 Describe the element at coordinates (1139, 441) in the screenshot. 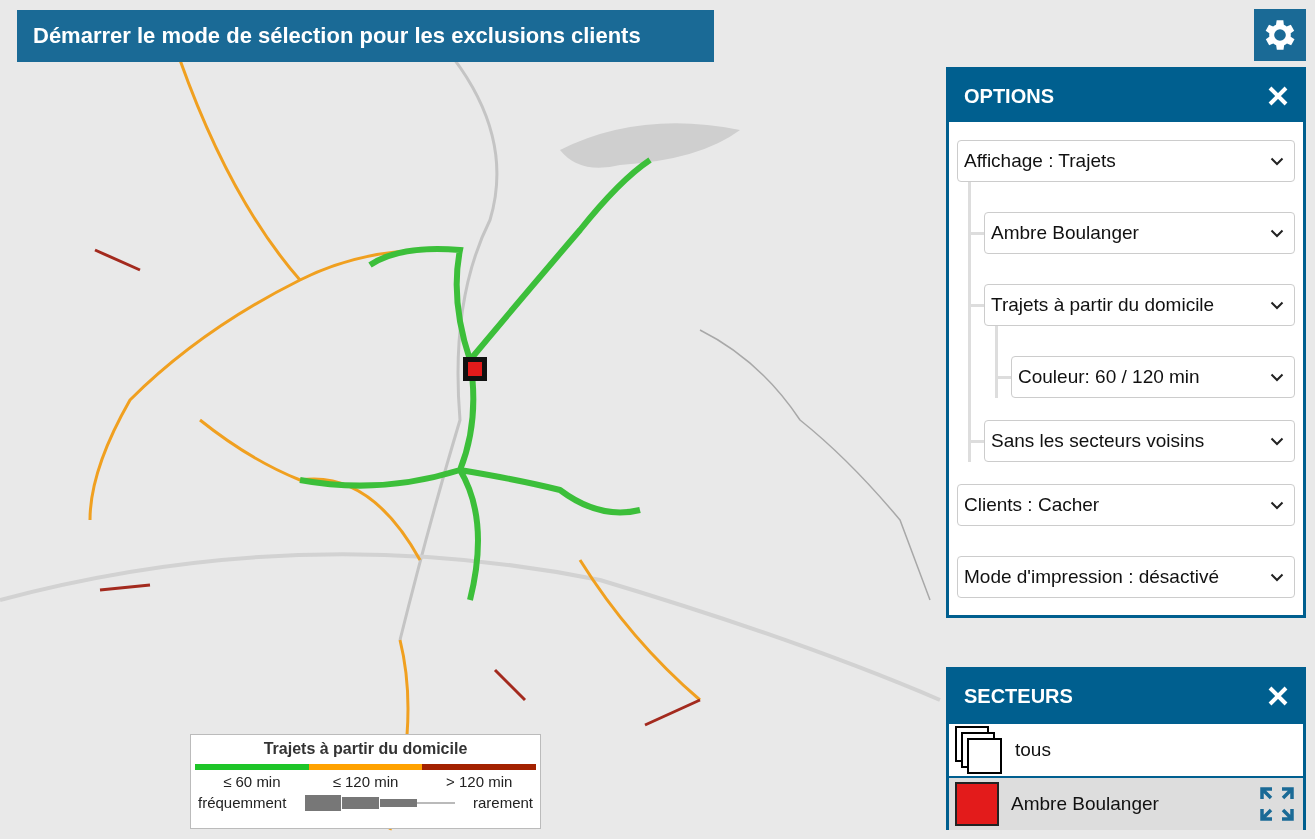

I see `dropdown: Sans les secteurs voisins` at that location.